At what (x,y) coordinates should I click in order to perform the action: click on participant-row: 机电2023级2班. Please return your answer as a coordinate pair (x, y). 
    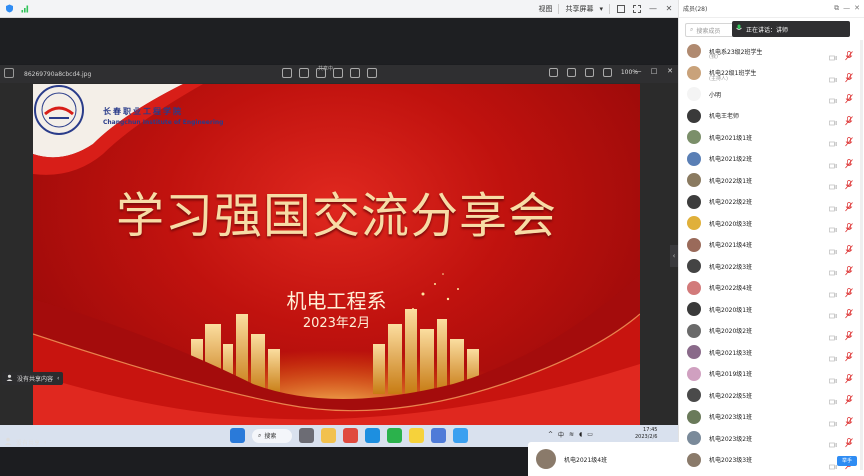
    Looking at the image, I should click on (771, 438).